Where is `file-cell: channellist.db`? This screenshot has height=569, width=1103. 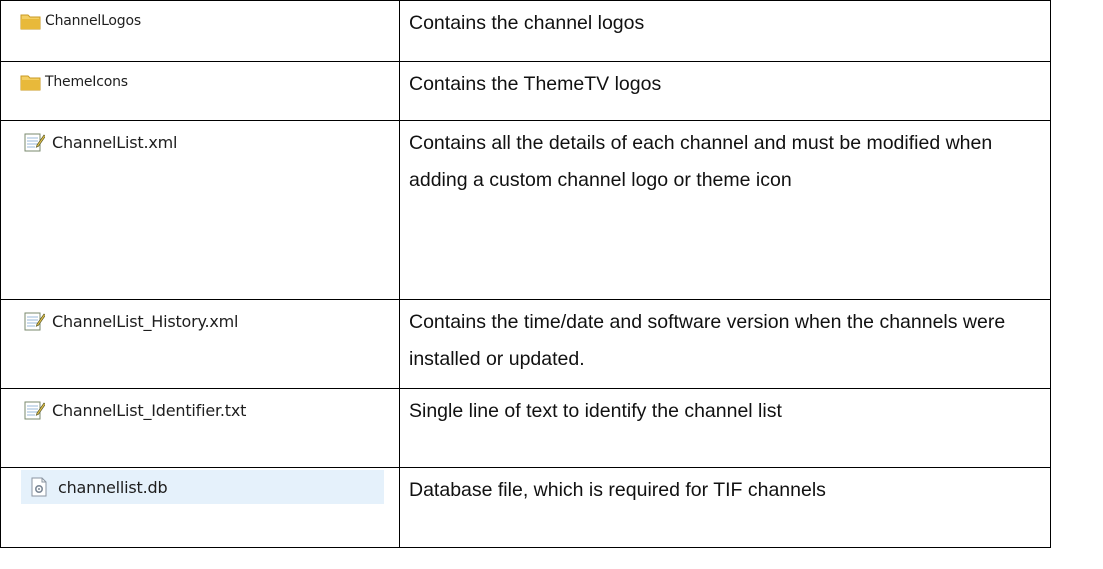 file-cell: channellist.db is located at coordinates (200, 507).